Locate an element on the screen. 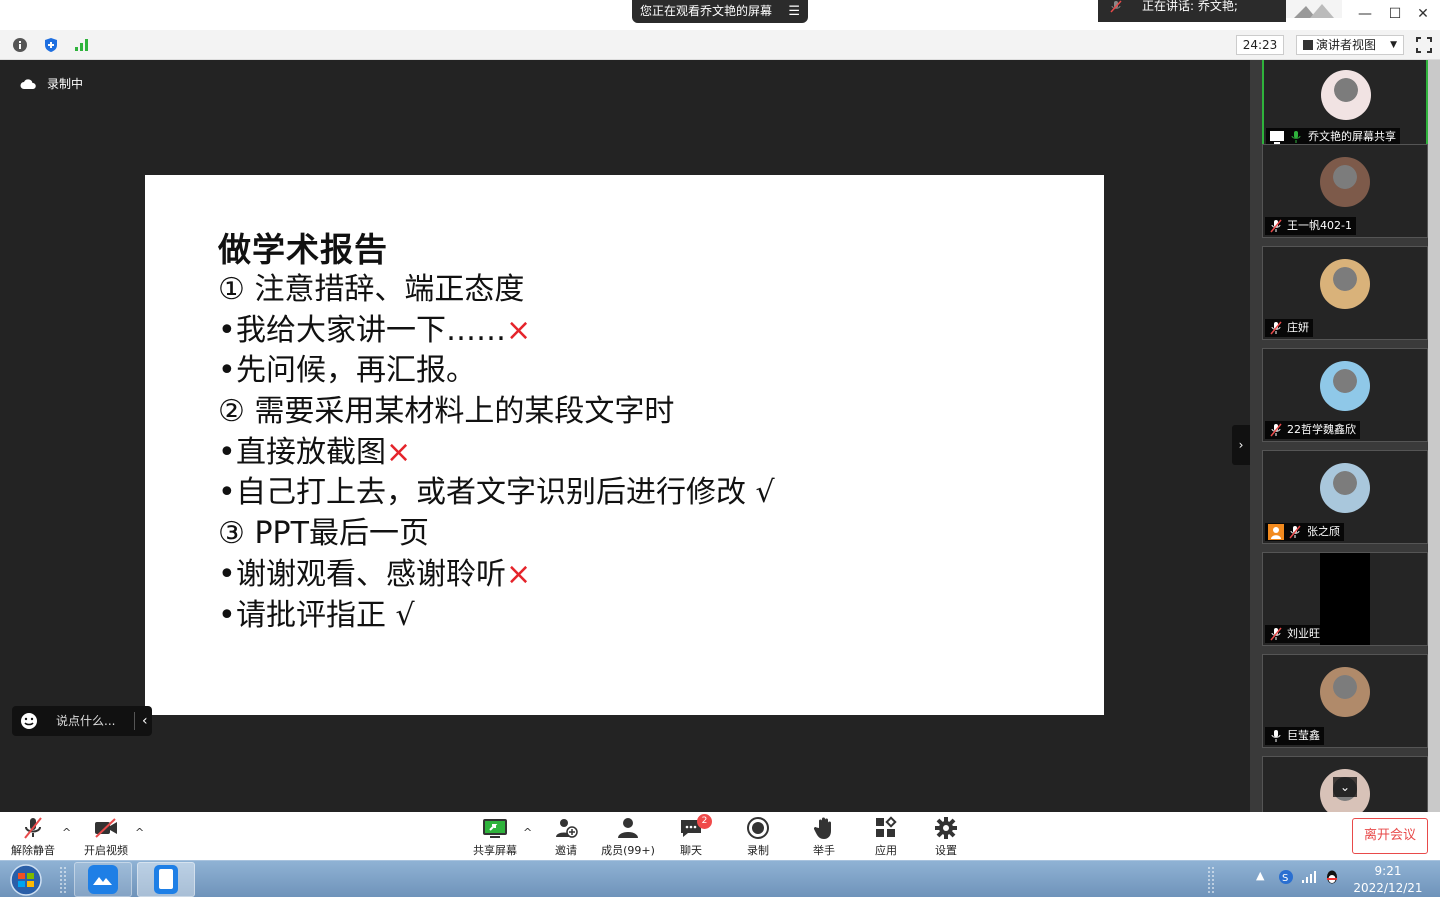  apps-button: 应用 is located at coordinates (886, 837).